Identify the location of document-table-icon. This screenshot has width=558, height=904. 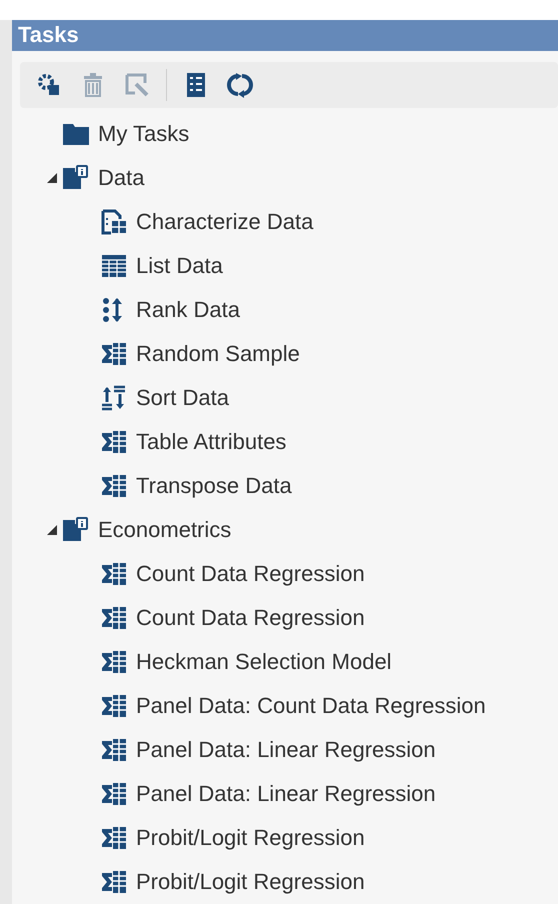
(114, 222).